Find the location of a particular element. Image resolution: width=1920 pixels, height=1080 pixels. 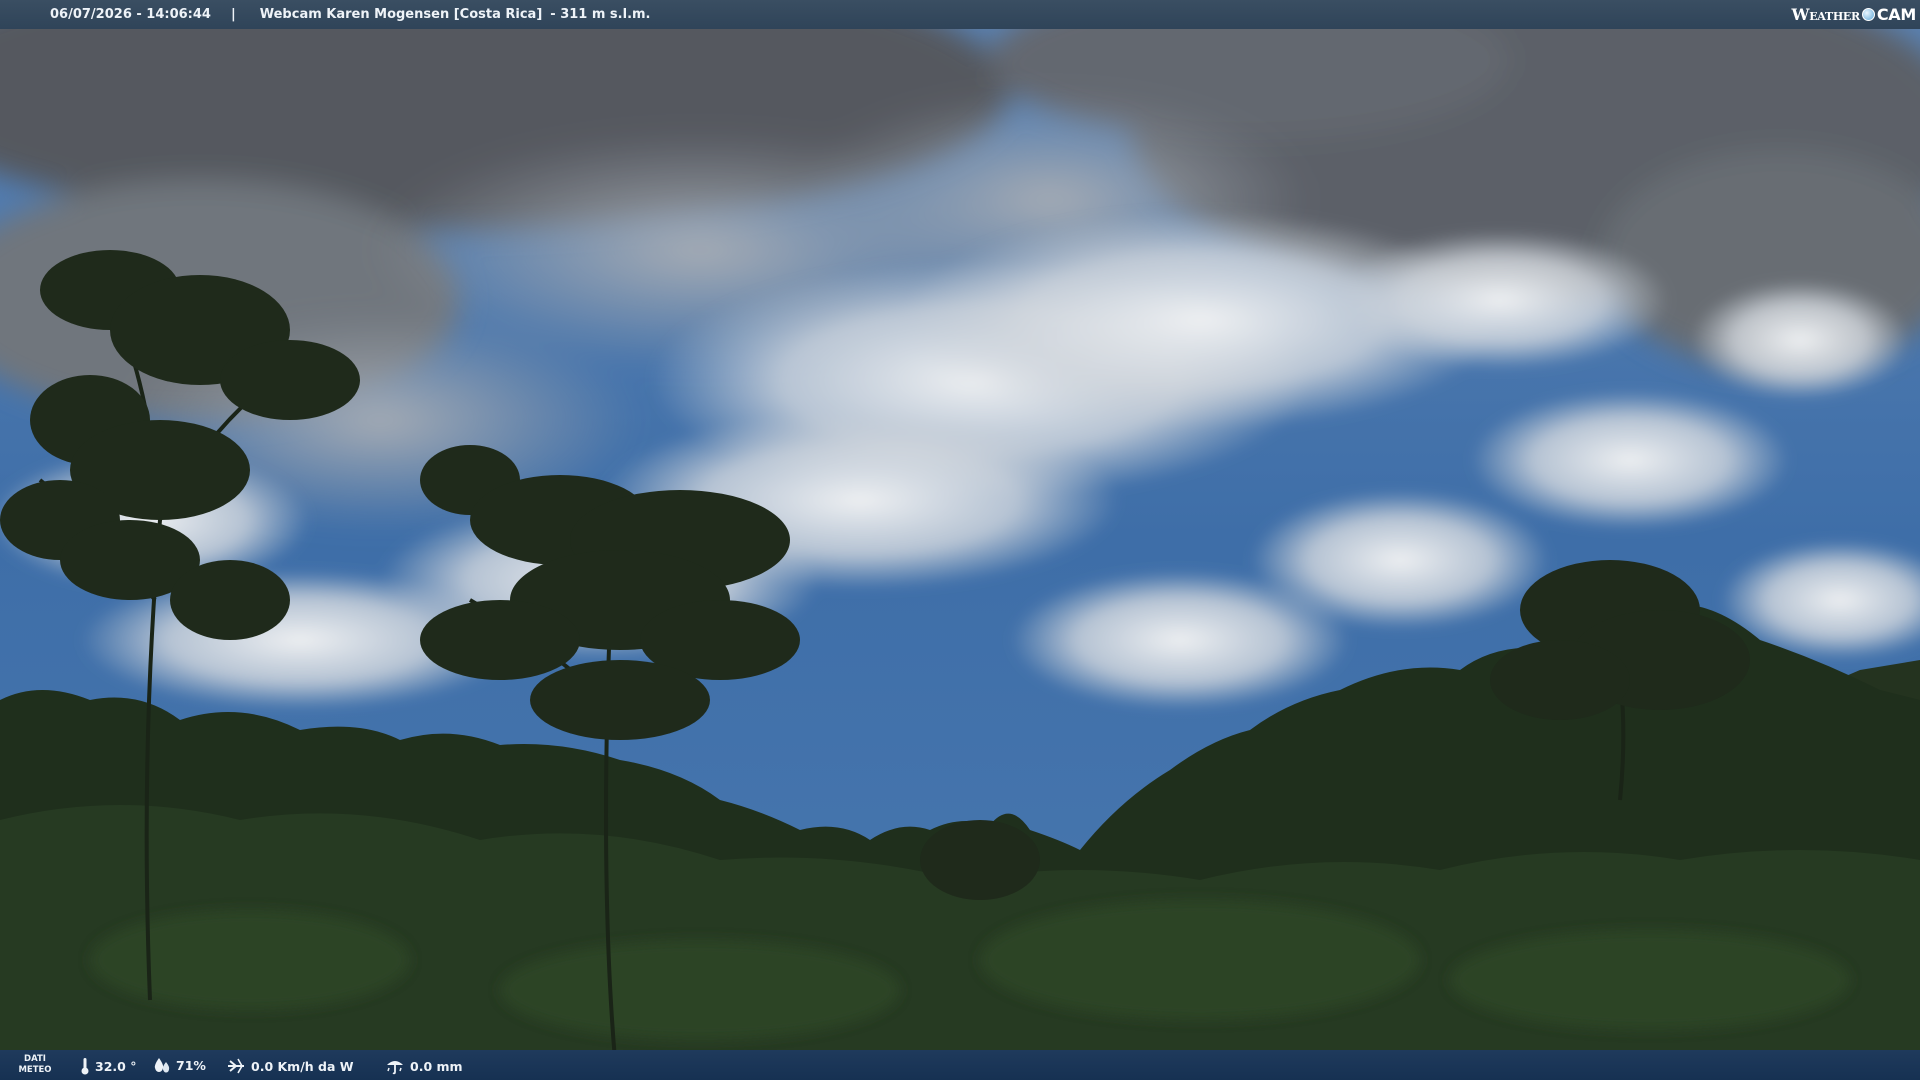

humidity-drops-icon is located at coordinates (162, 1065).